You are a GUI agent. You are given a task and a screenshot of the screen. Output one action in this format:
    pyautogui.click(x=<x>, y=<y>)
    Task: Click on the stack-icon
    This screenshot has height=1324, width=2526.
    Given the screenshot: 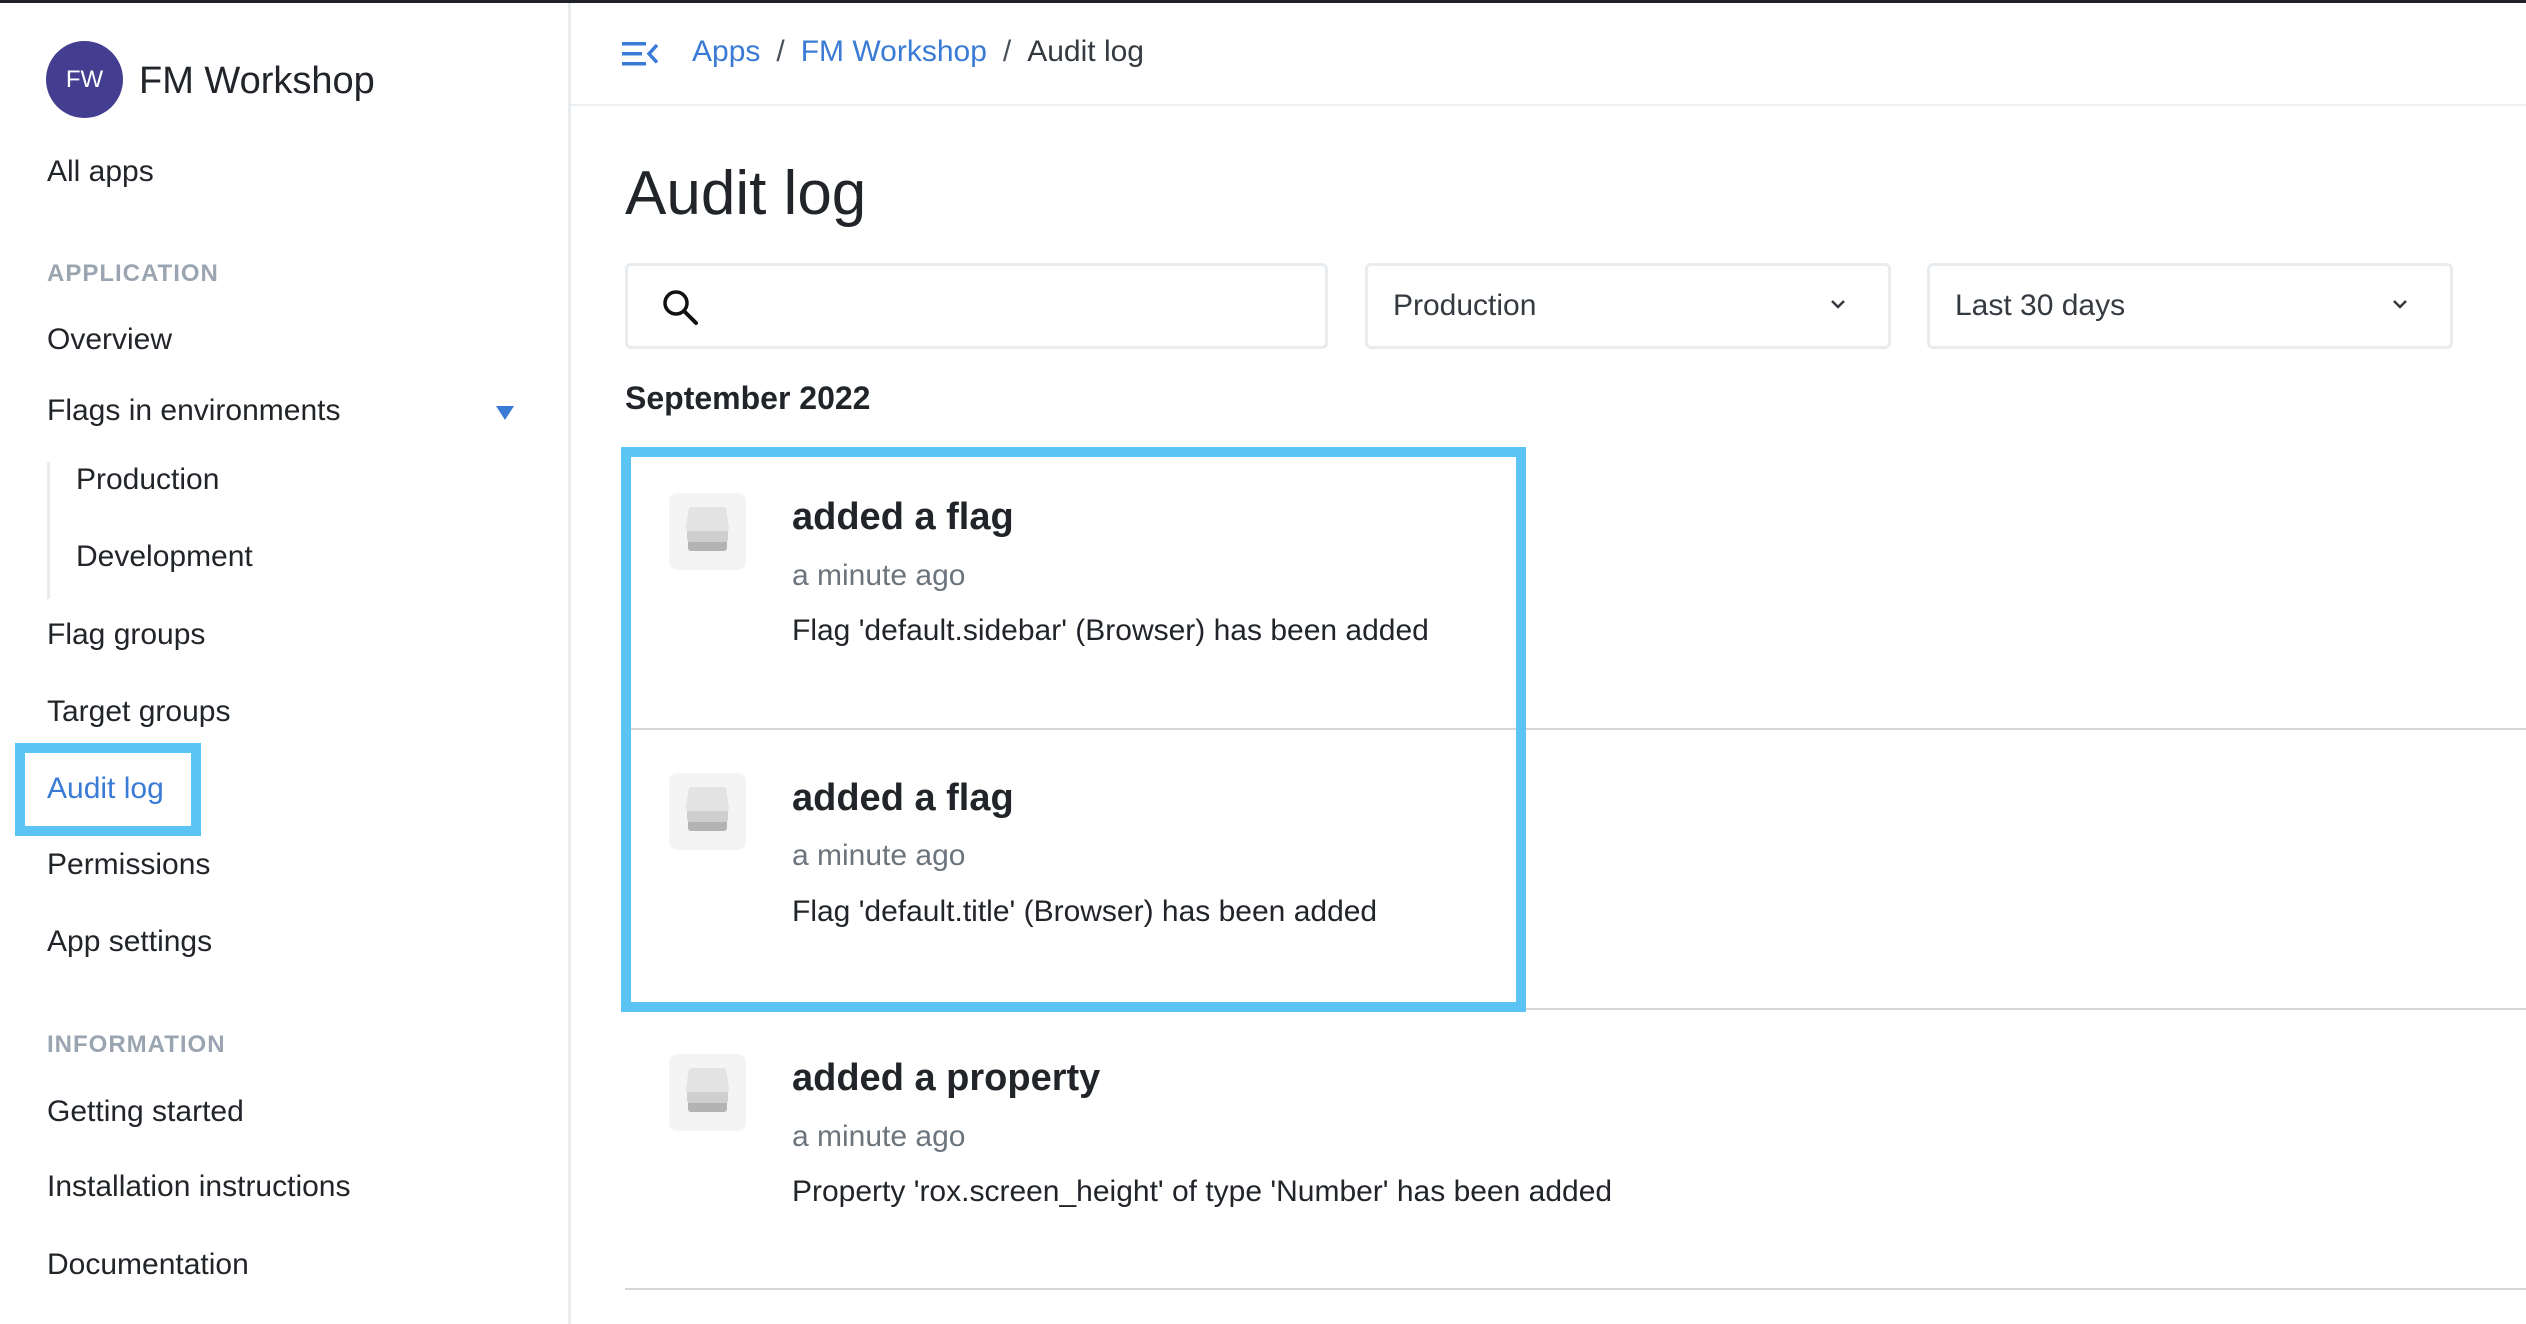 What is the action you would take?
    pyautogui.click(x=707, y=1090)
    